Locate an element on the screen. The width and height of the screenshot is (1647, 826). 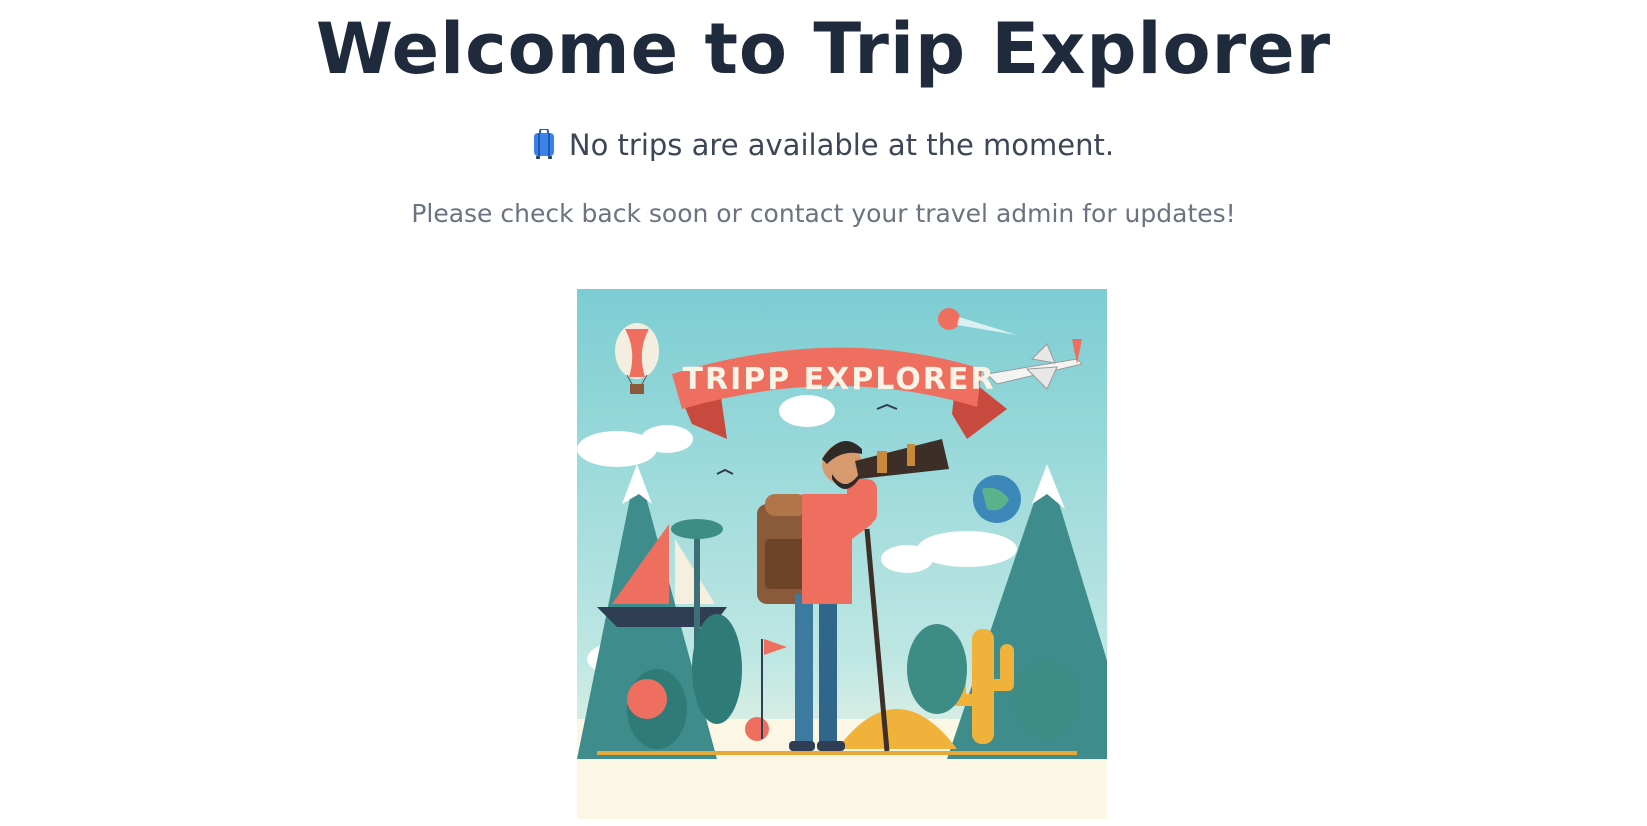
suitcase-icon is located at coordinates (544, 147).